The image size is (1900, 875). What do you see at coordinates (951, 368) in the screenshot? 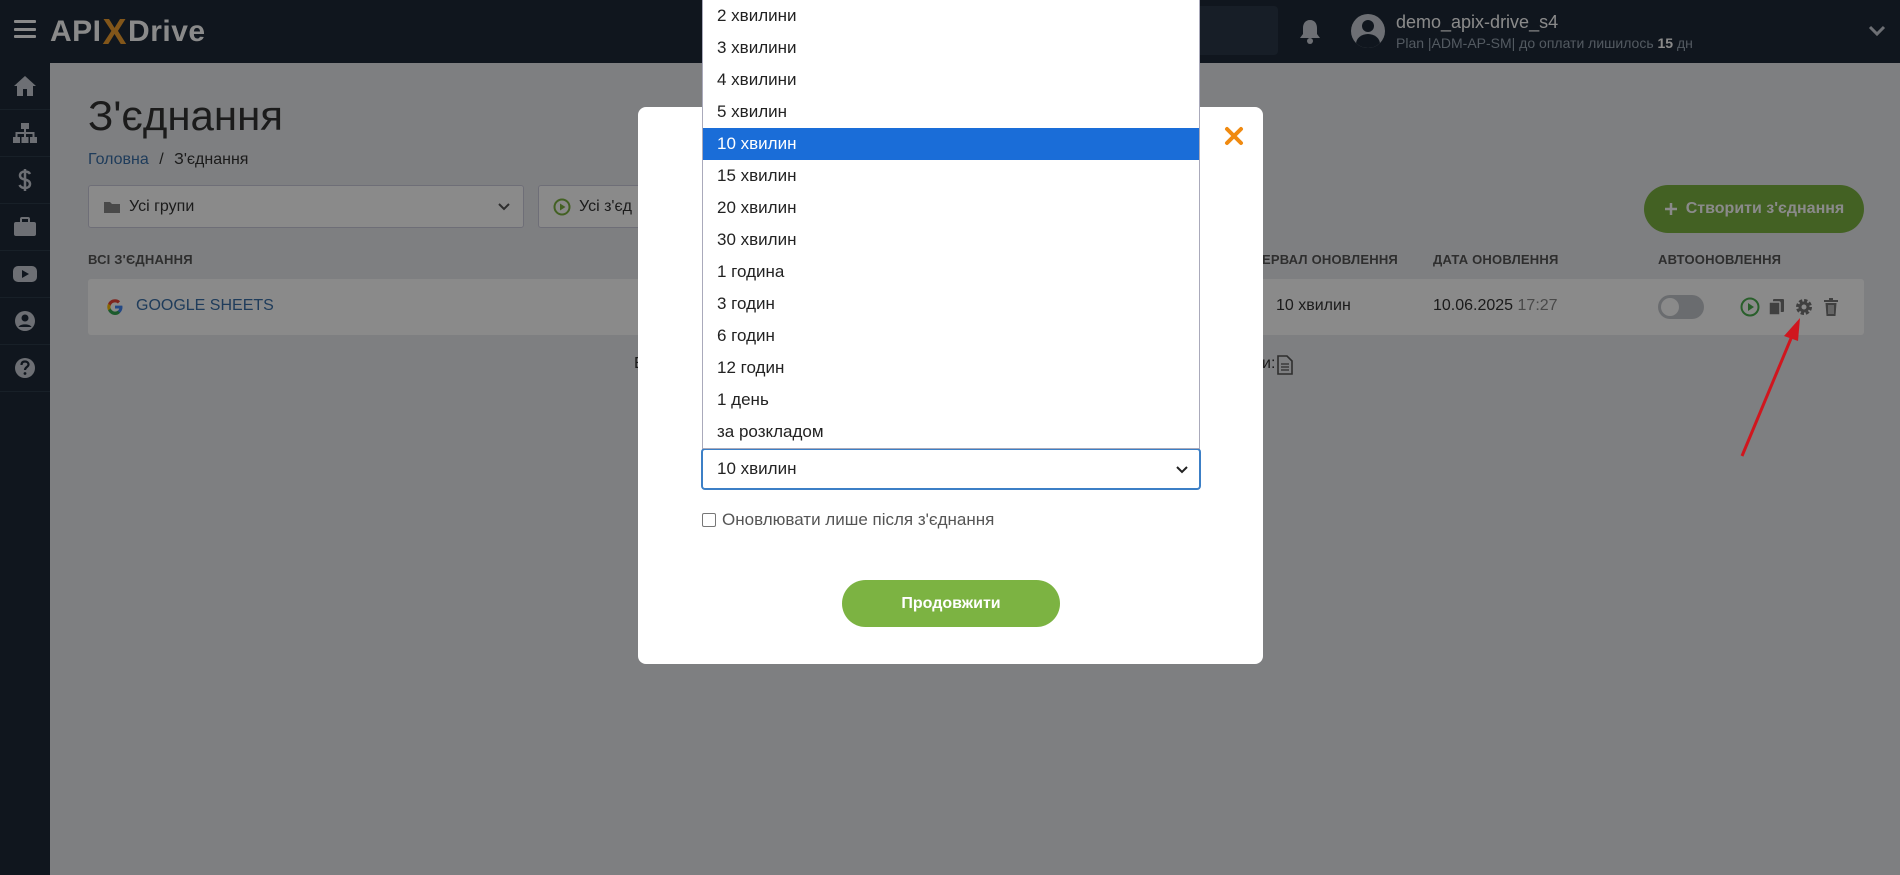
I see `interval-option: 12 годин` at bounding box center [951, 368].